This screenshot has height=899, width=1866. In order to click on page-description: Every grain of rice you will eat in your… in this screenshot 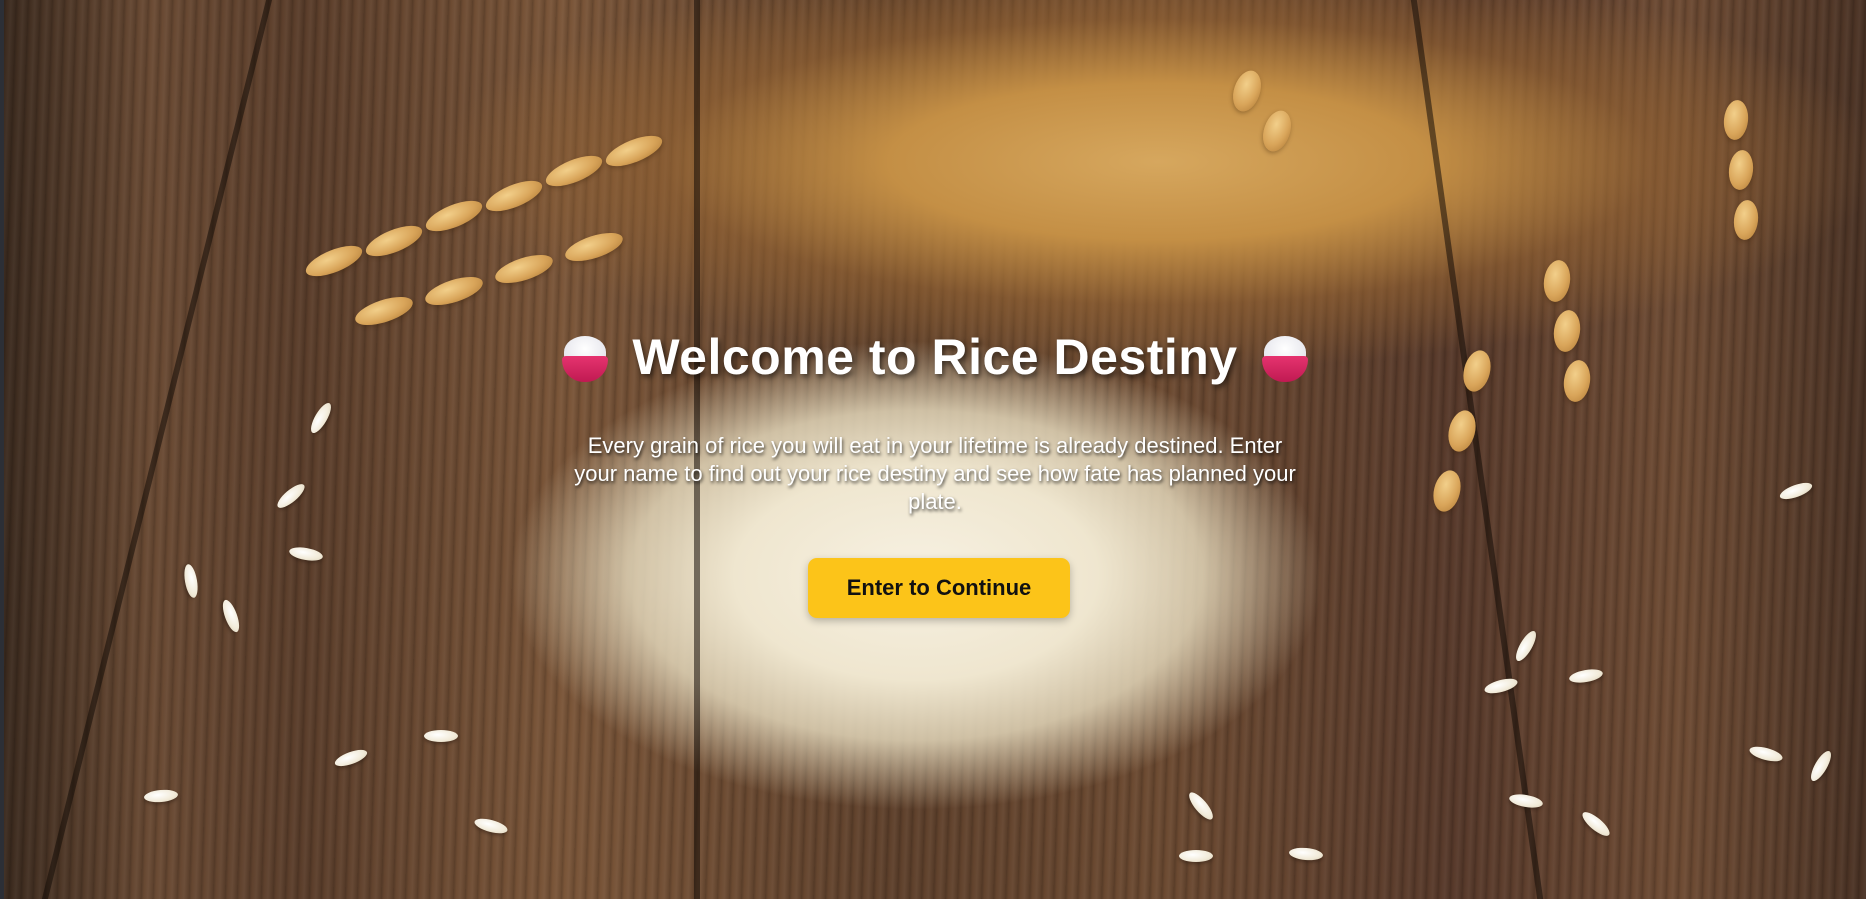, I will do `click(935, 473)`.